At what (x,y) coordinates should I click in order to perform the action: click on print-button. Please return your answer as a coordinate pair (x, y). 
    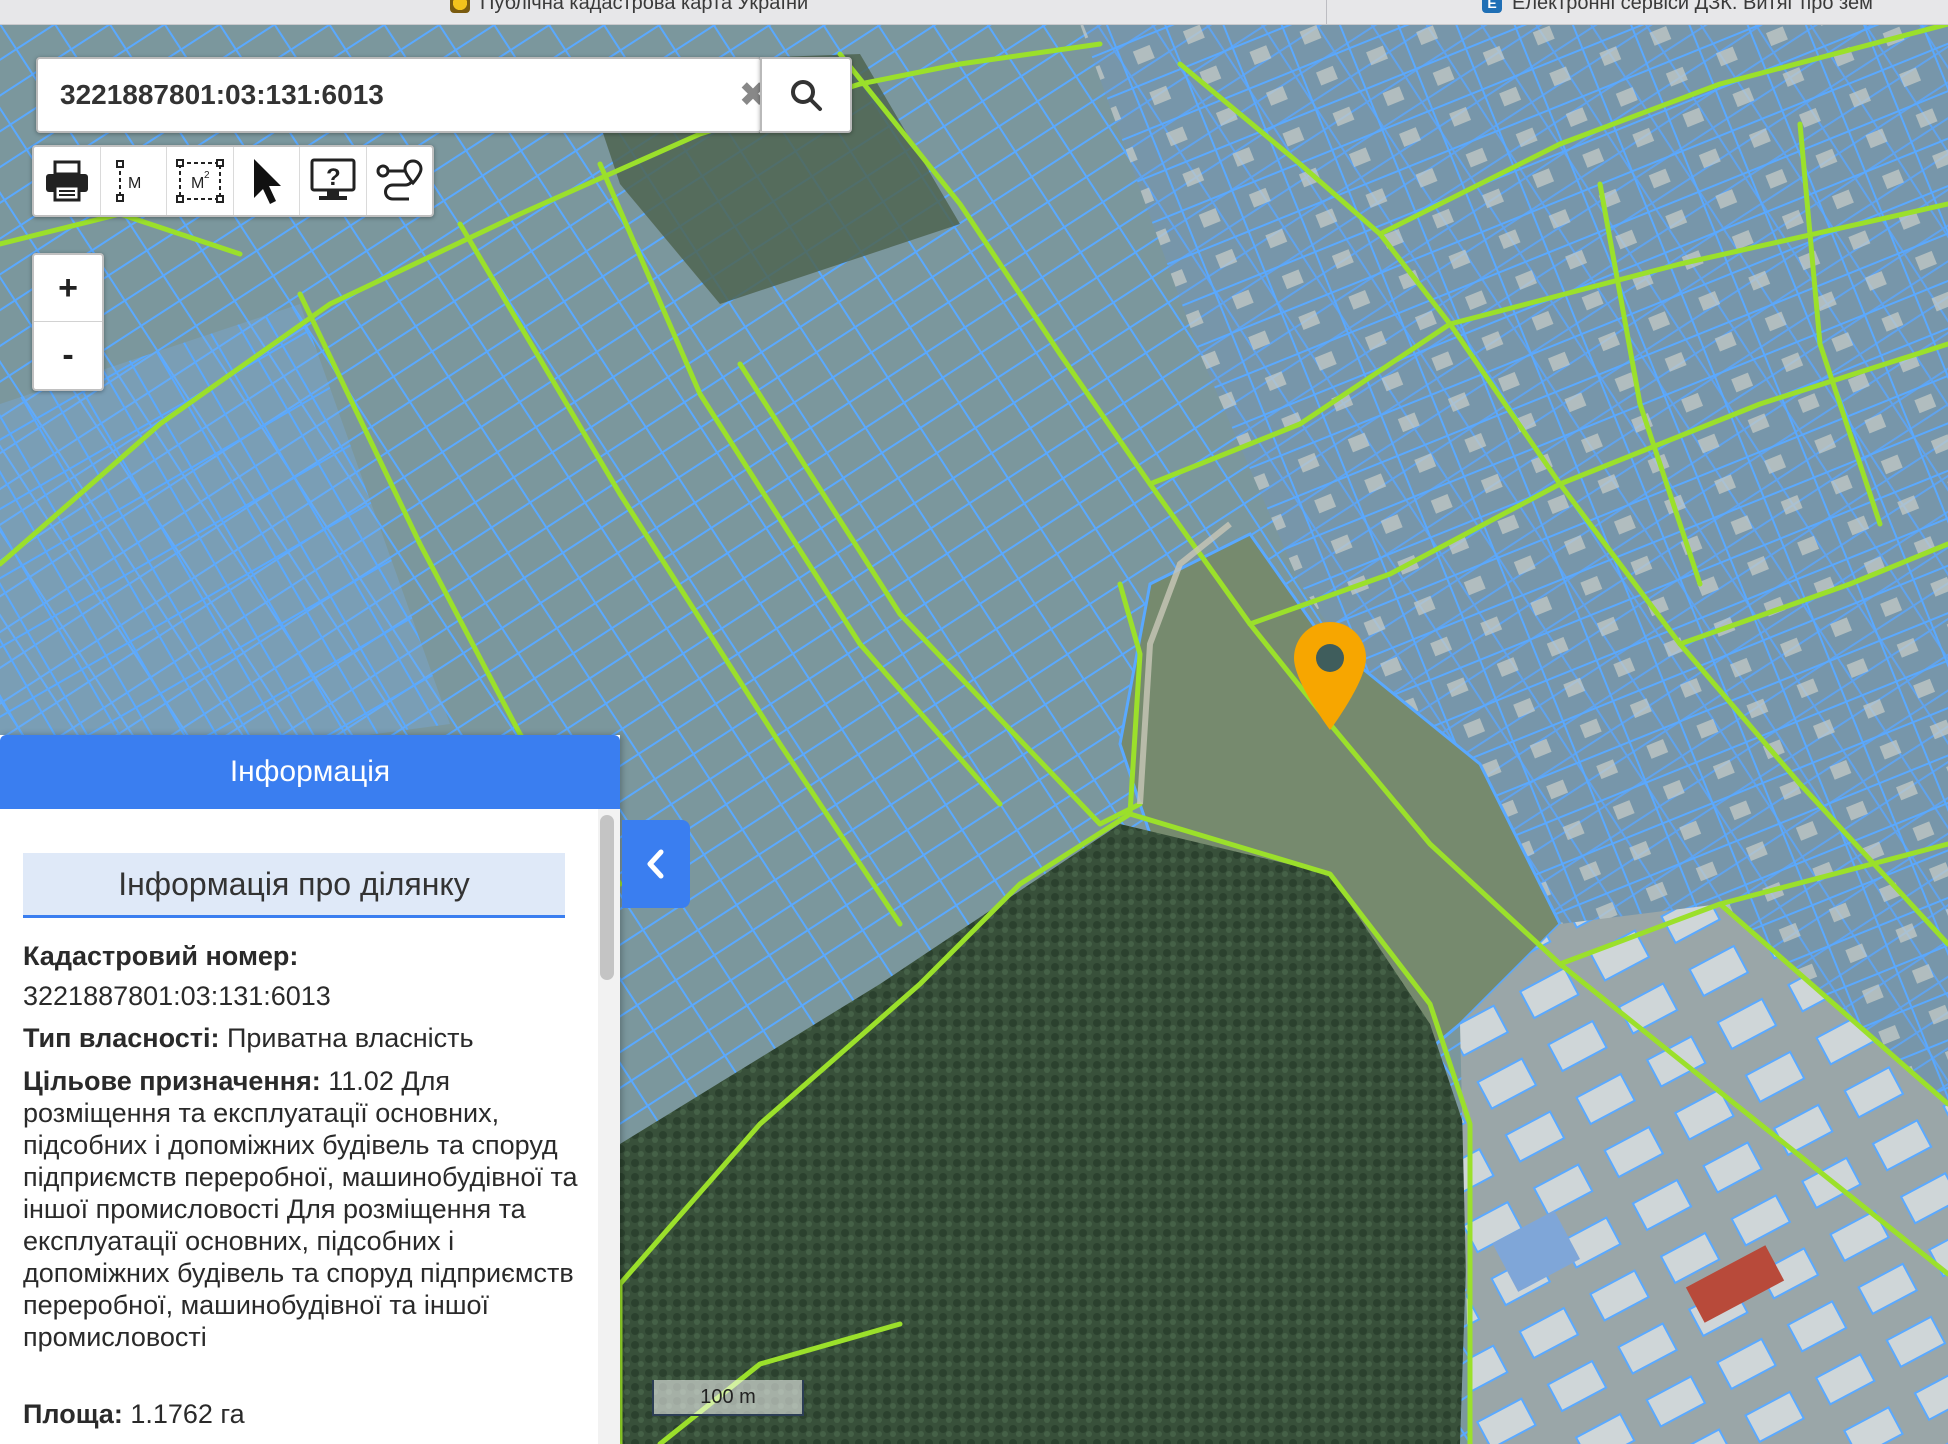
    Looking at the image, I should click on (67, 181).